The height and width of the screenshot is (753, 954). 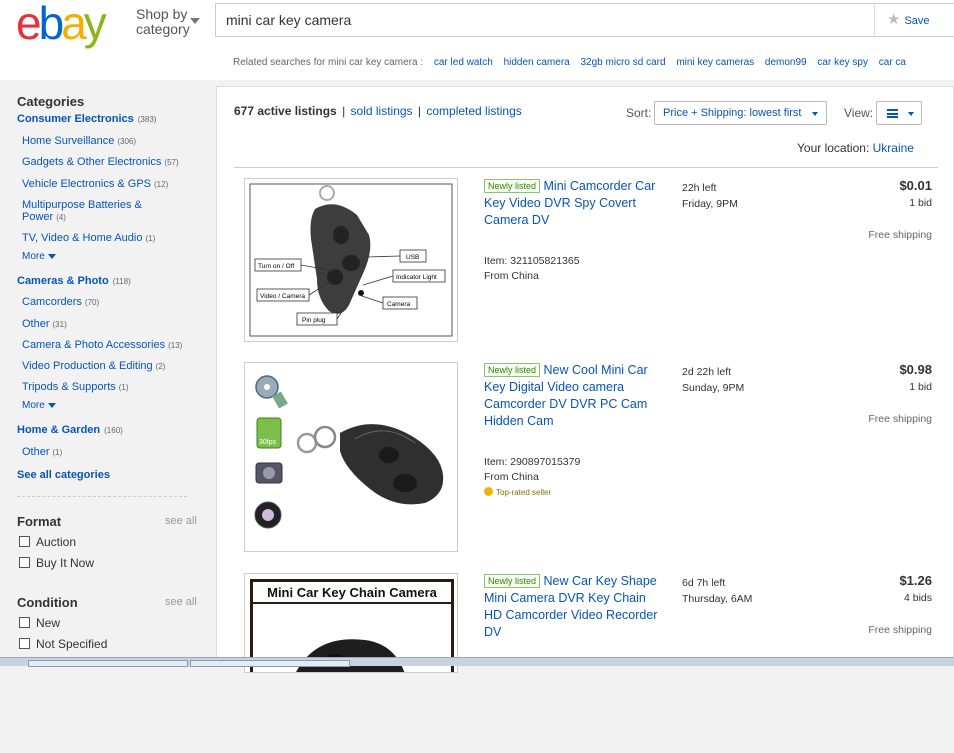 I want to click on fps-icon: 30fps, so click(x=269, y=433).